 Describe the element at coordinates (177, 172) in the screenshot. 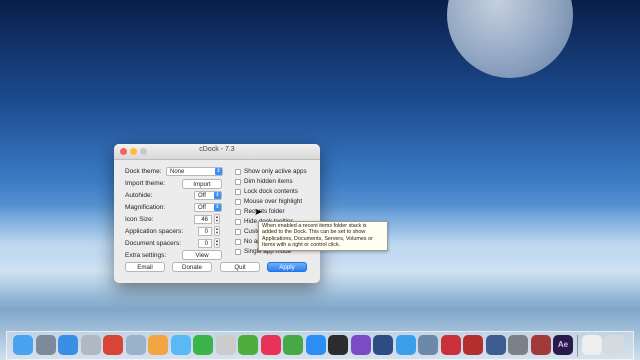

I see `dock-theme-value: None` at that location.